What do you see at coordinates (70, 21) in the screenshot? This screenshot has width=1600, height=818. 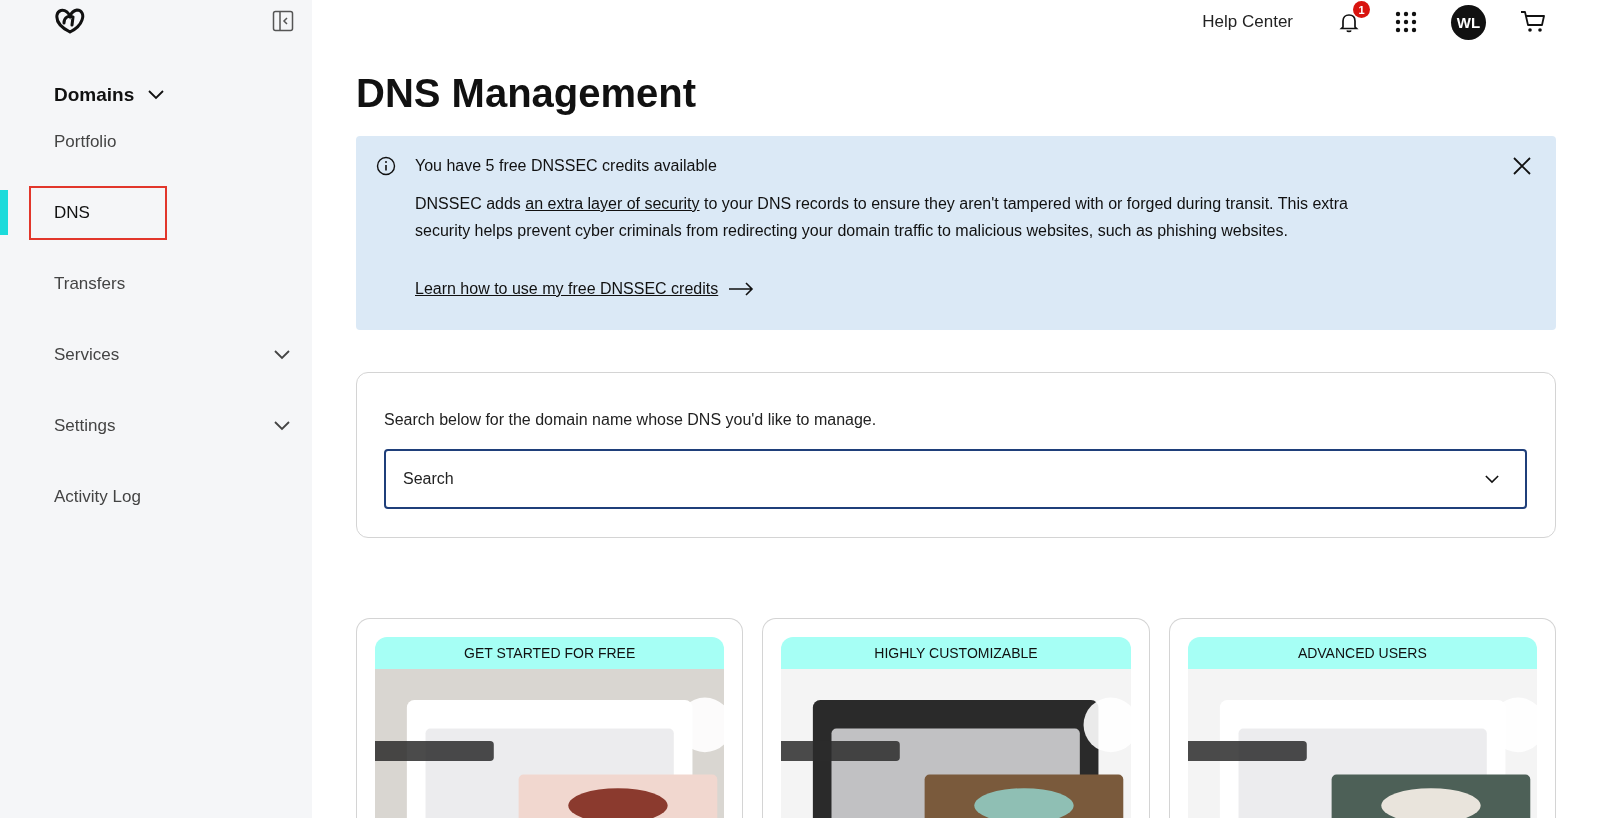 I see `logo-icon` at bounding box center [70, 21].